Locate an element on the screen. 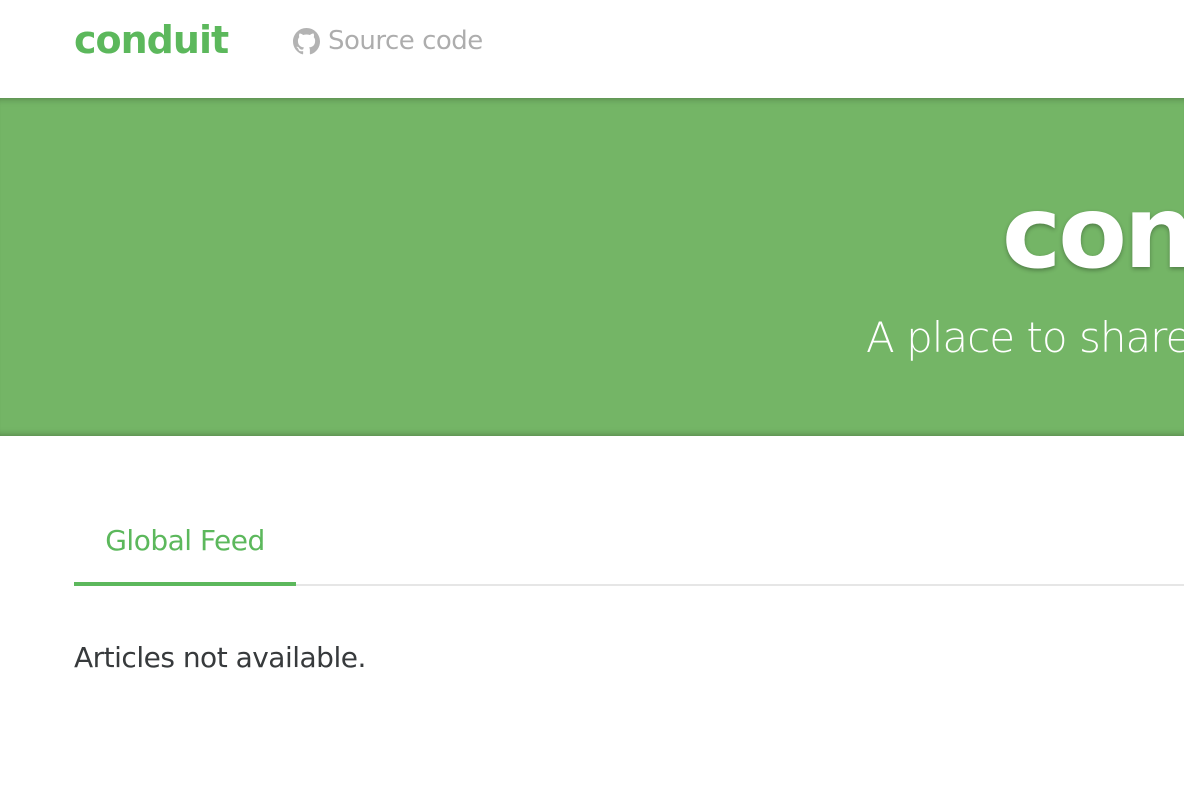 This screenshot has width=1184, height=802. source-code-link: Source code is located at coordinates (388, 41).